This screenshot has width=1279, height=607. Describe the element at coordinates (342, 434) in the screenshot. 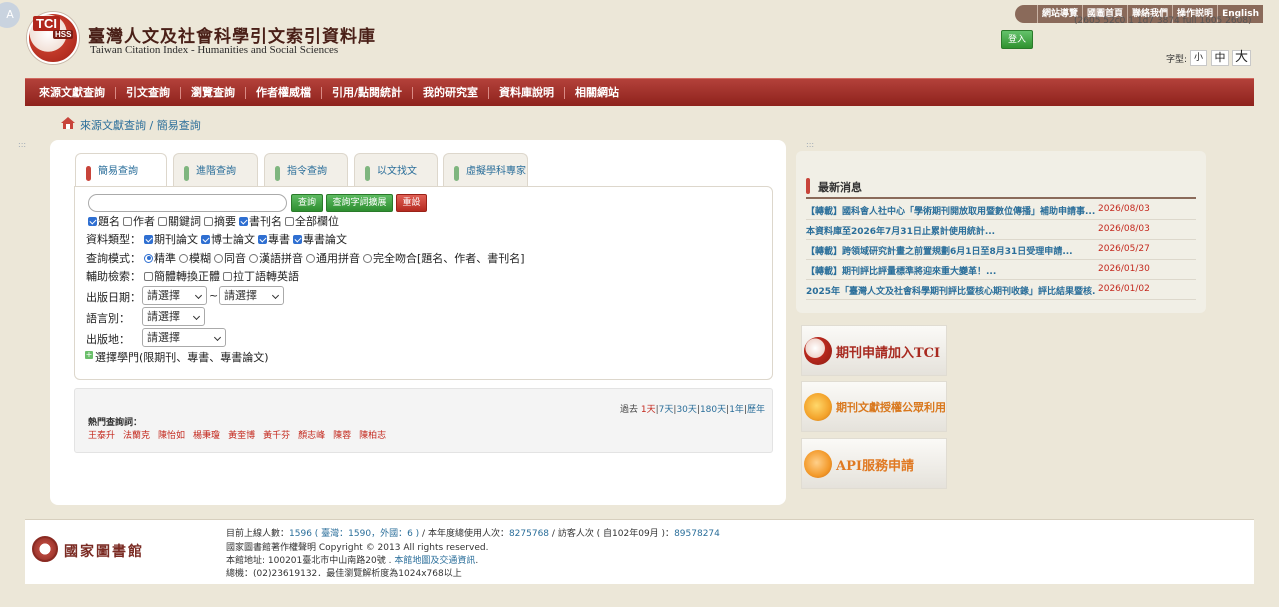

I see `popular-term: 陳蓉` at that location.